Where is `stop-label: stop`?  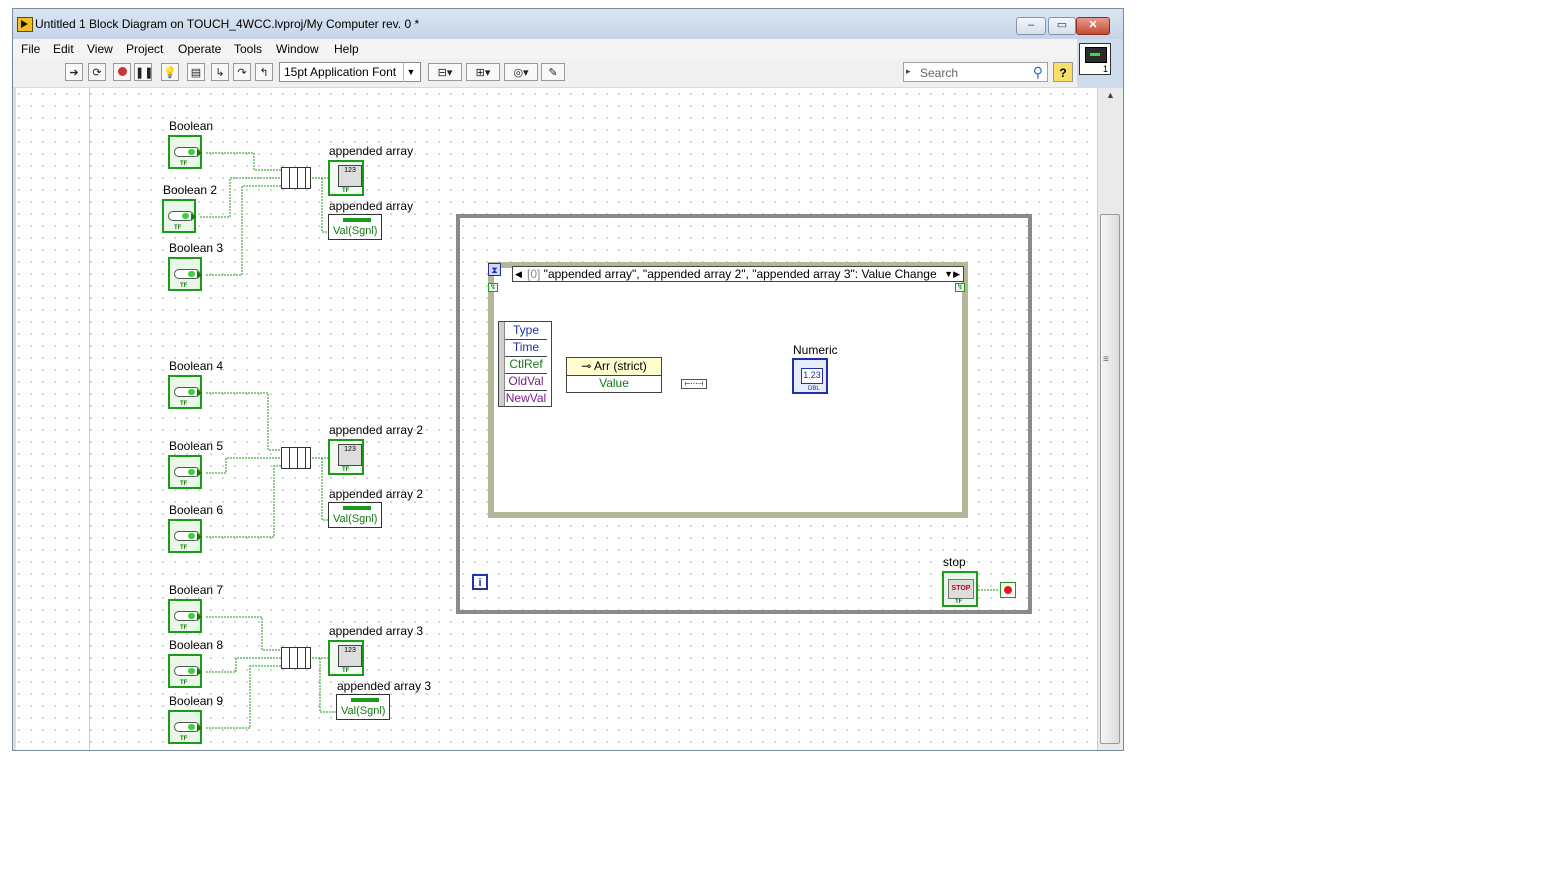 stop-label: stop is located at coordinates (954, 562).